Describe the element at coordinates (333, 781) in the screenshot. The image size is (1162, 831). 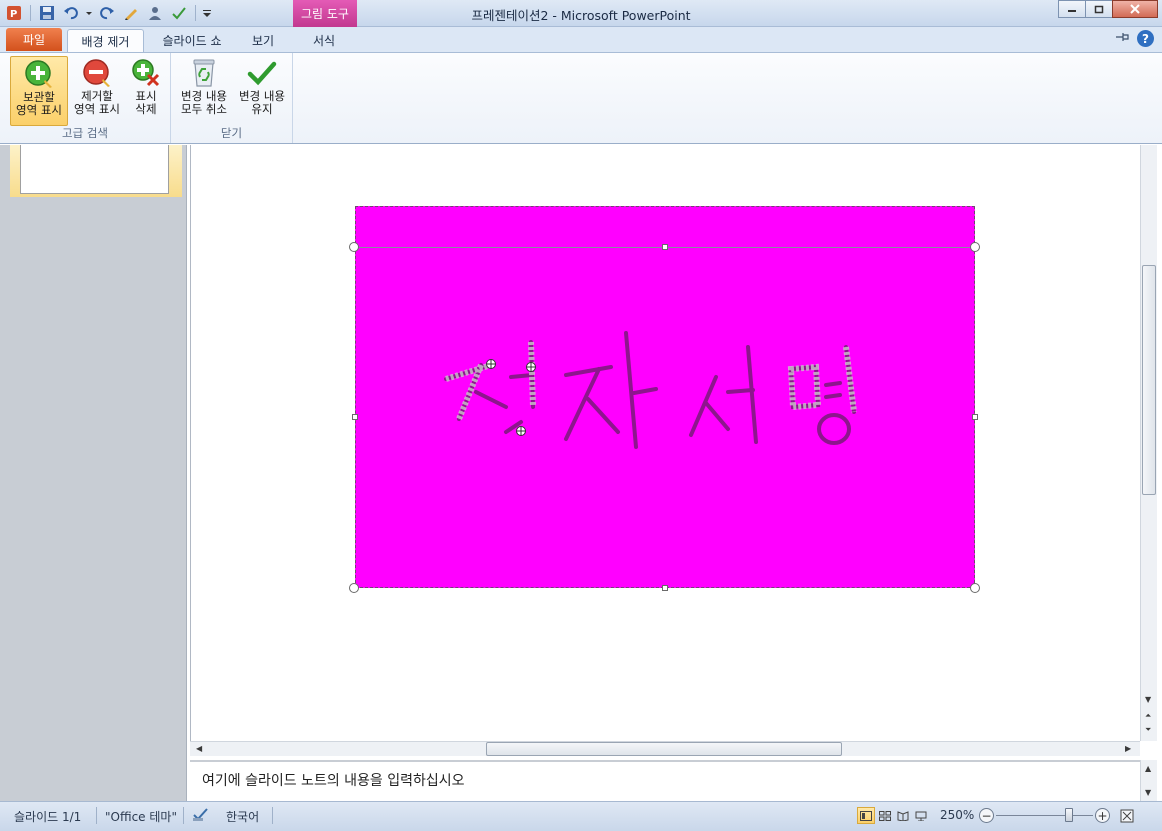
I see `notes-placeholder: 여기에 슬라이드 노트의 내용을 입력하십시오` at that location.